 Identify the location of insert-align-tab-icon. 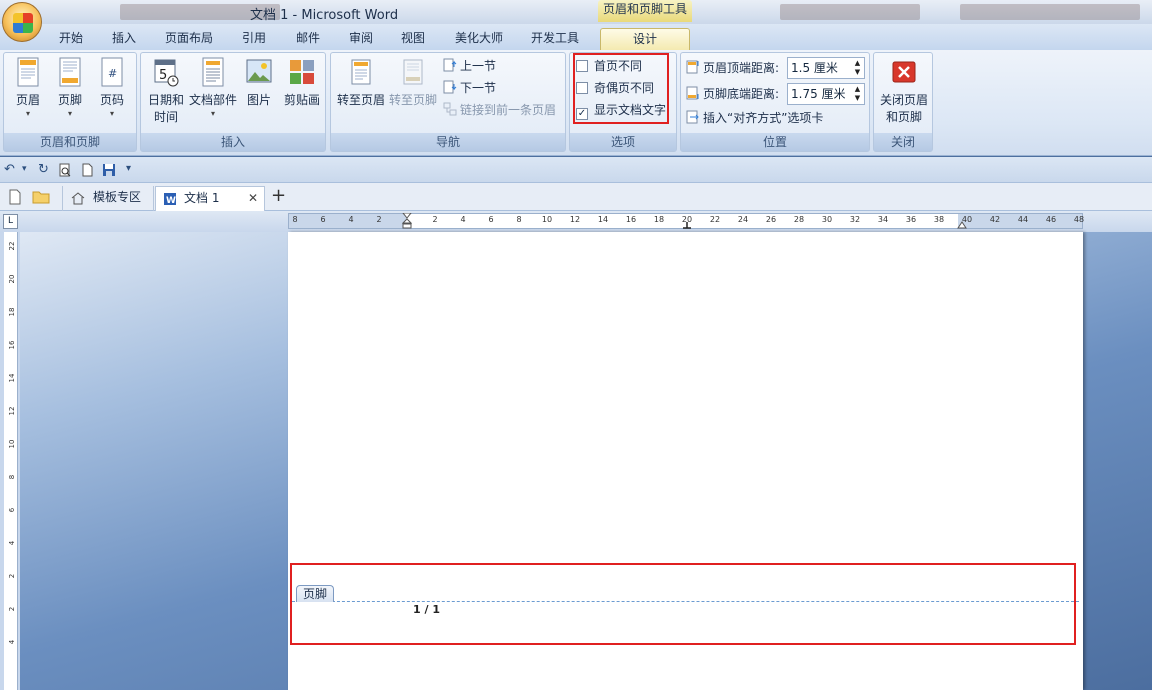
(692, 117).